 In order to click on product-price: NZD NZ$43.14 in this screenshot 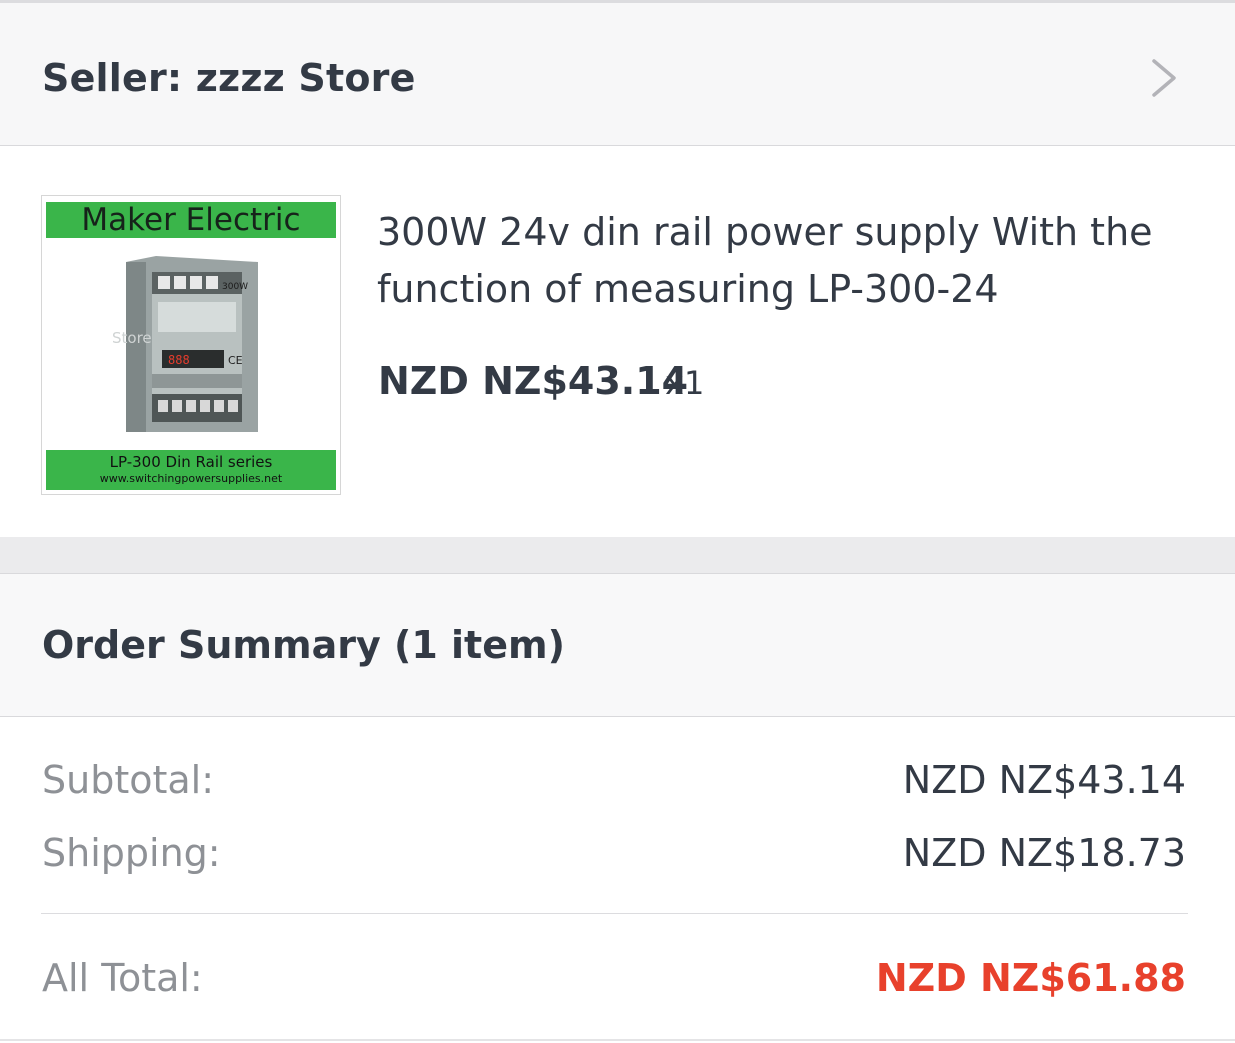, I will do `click(533, 381)`.